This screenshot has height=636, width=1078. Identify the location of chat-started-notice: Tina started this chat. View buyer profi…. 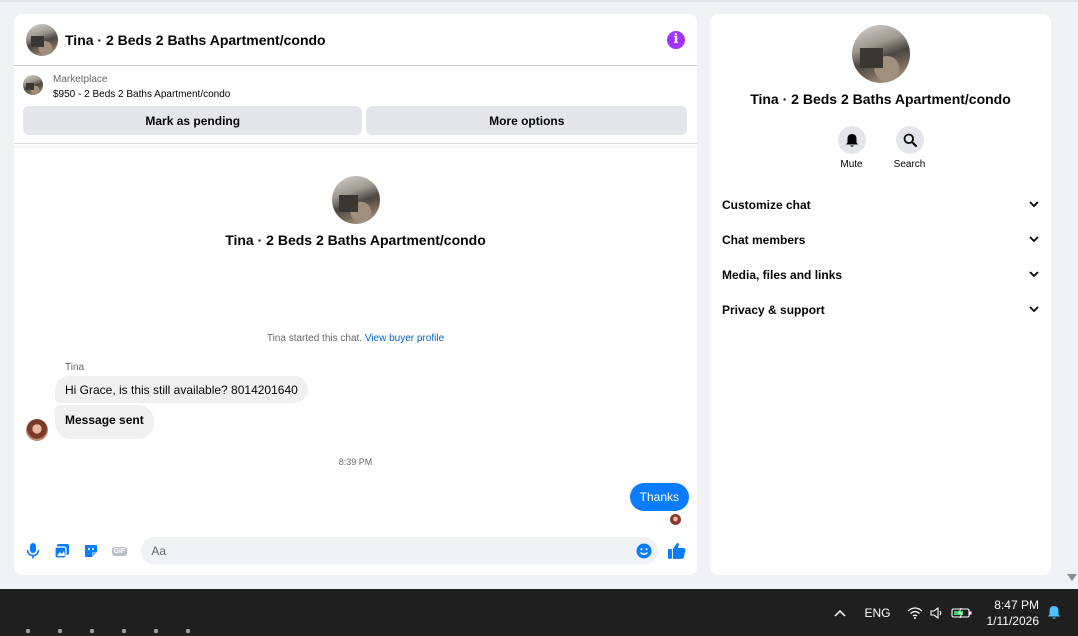
(355, 338).